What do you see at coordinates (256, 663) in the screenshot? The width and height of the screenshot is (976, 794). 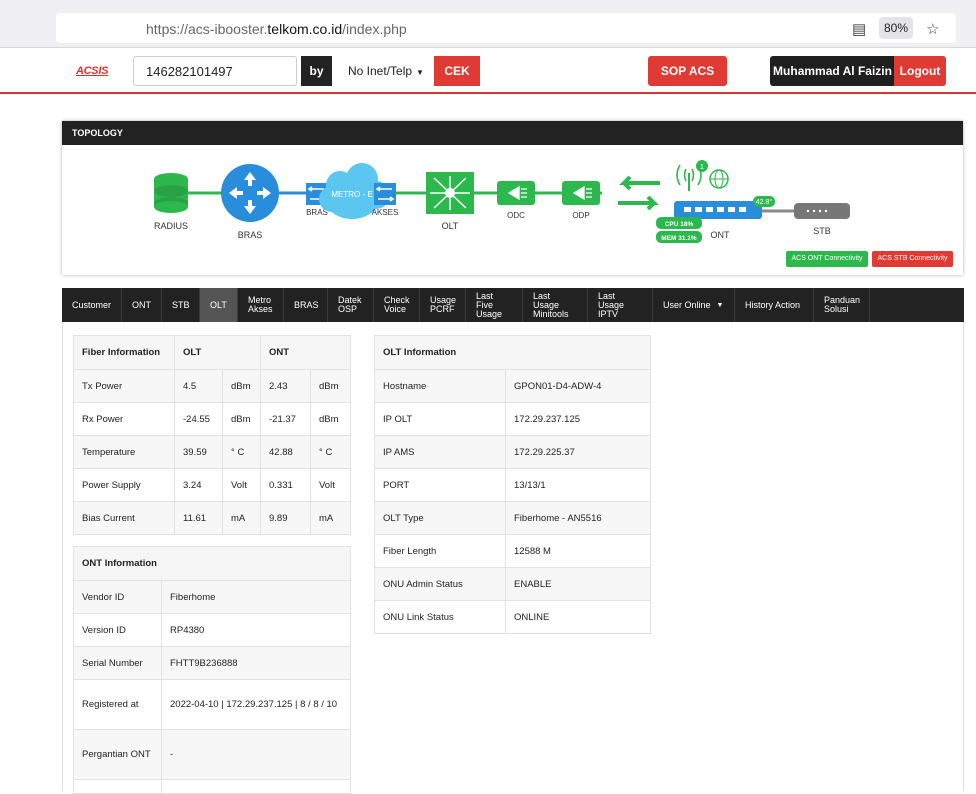 I see `cell-value: FHTT9B236888` at bounding box center [256, 663].